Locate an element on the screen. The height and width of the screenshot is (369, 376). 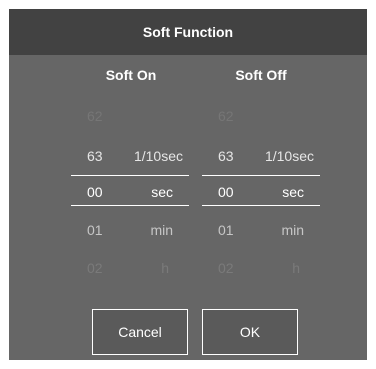
soft-off-row-01: 01 min is located at coordinates (261, 230).